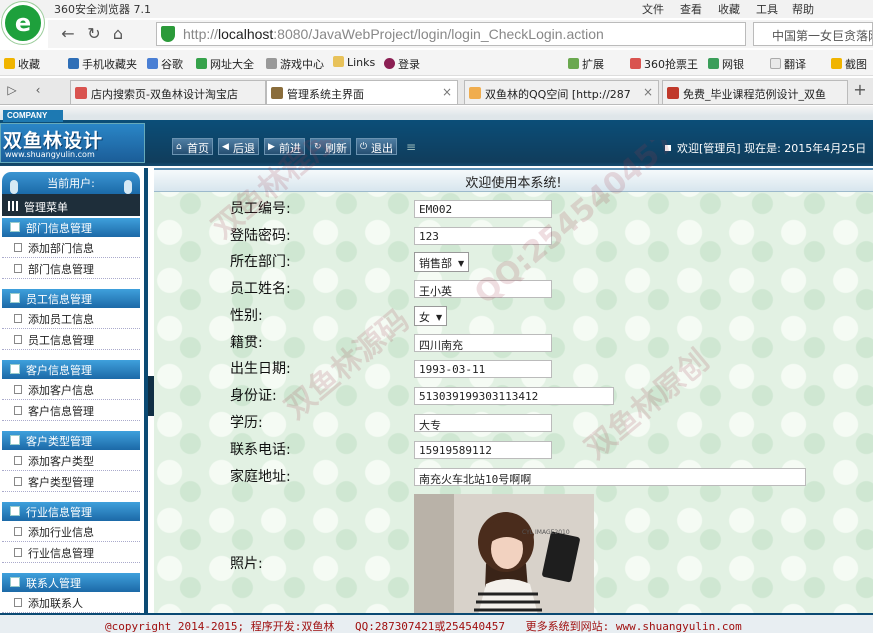 This screenshot has width=873, height=640. I want to click on menu-group-contact: 联系人管理, so click(71, 582).